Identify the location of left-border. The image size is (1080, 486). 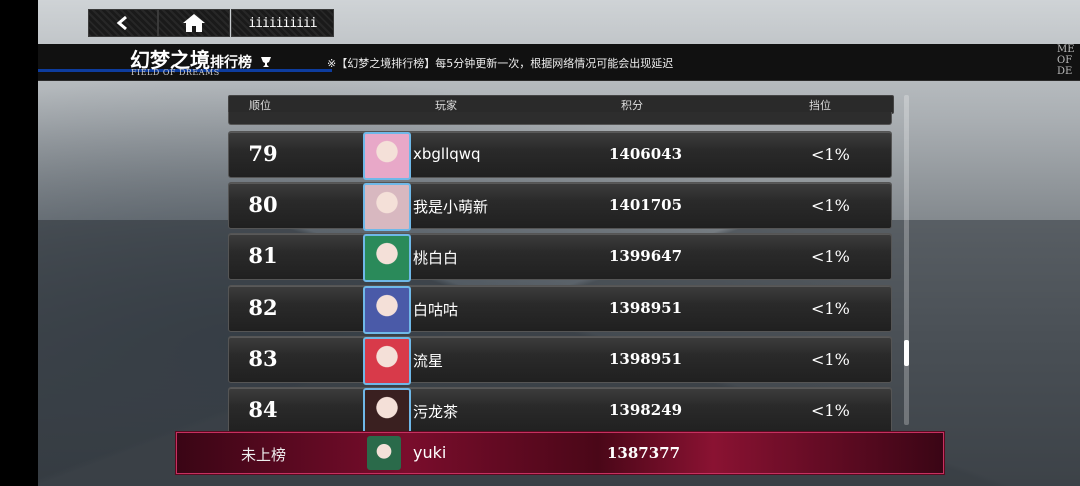
(19, 243).